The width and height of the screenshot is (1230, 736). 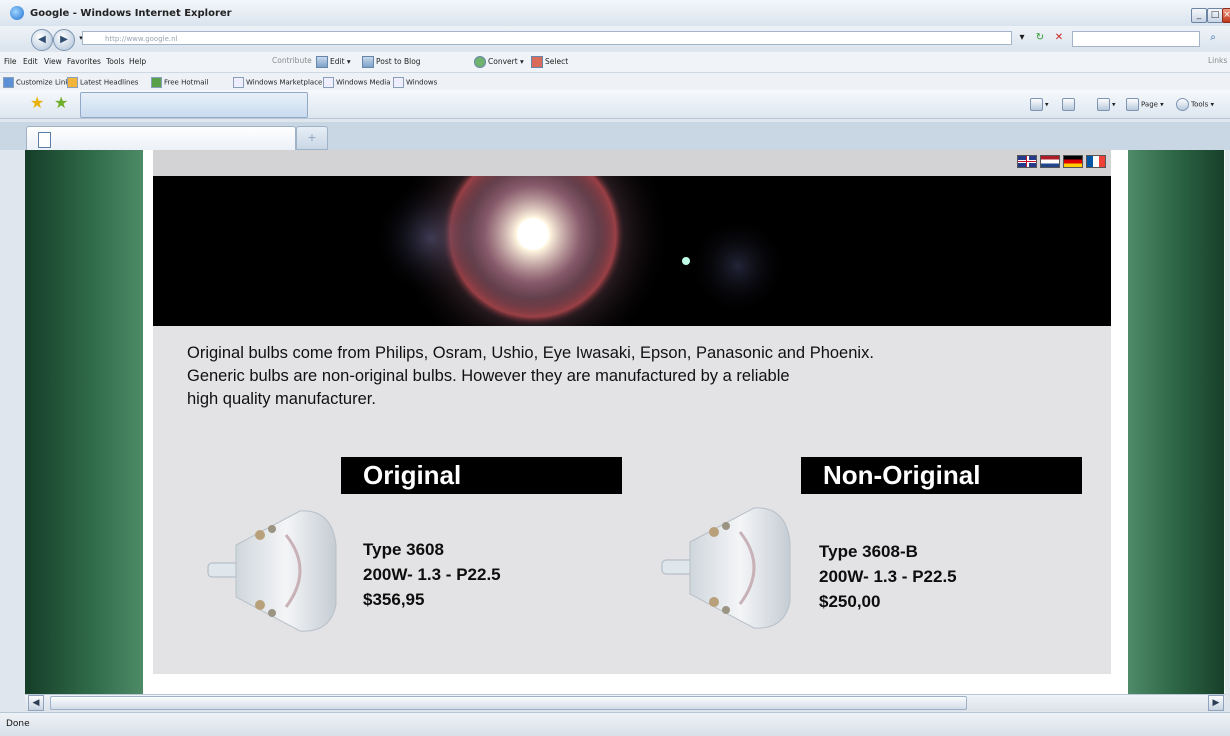 What do you see at coordinates (1073, 161) in the screenshot?
I see `flag-german` at bounding box center [1073, 161].